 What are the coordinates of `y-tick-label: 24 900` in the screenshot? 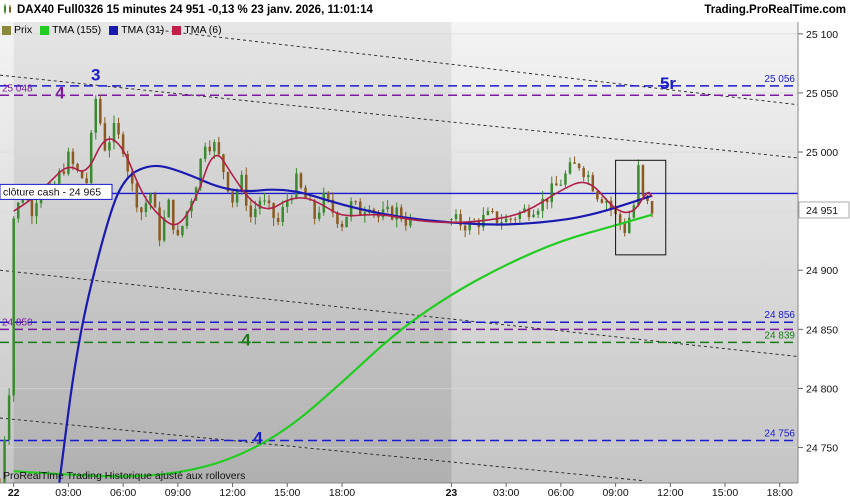 It's located at (822, 271).